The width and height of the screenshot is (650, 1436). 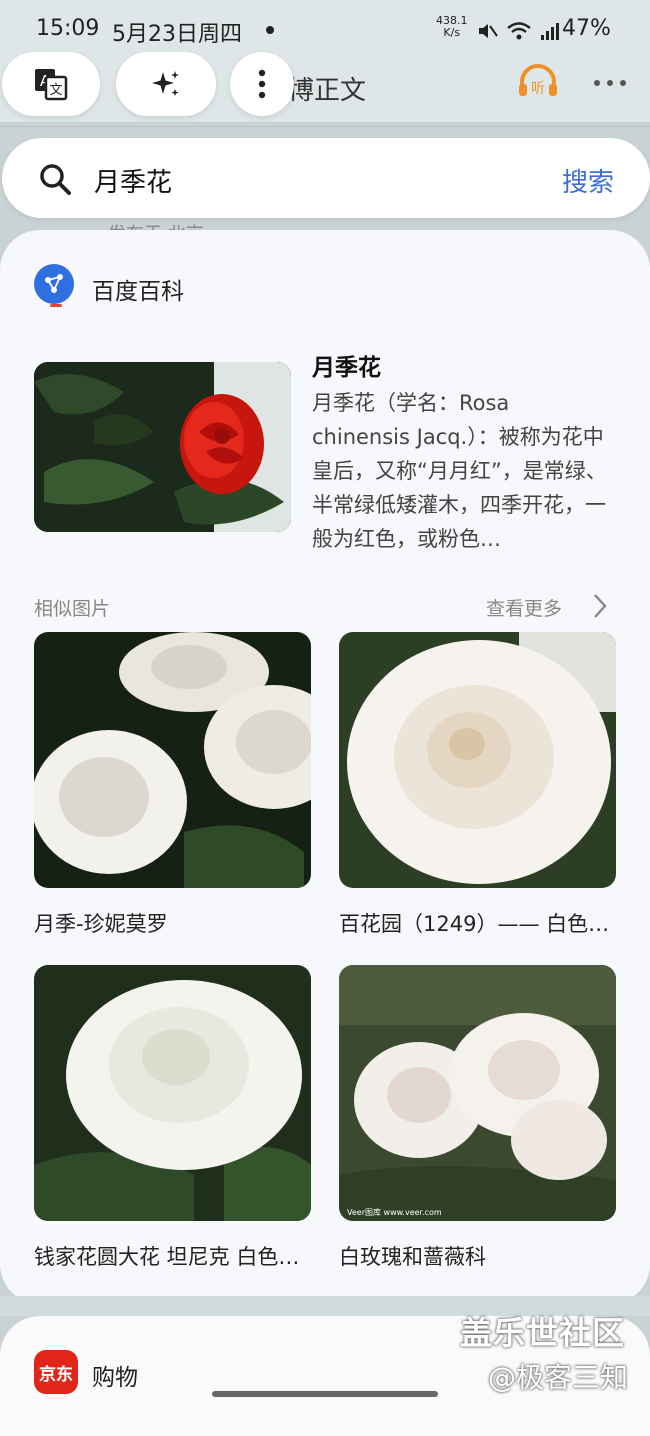 I want to click on more-vertical-icon, so click(x=262, y=84).